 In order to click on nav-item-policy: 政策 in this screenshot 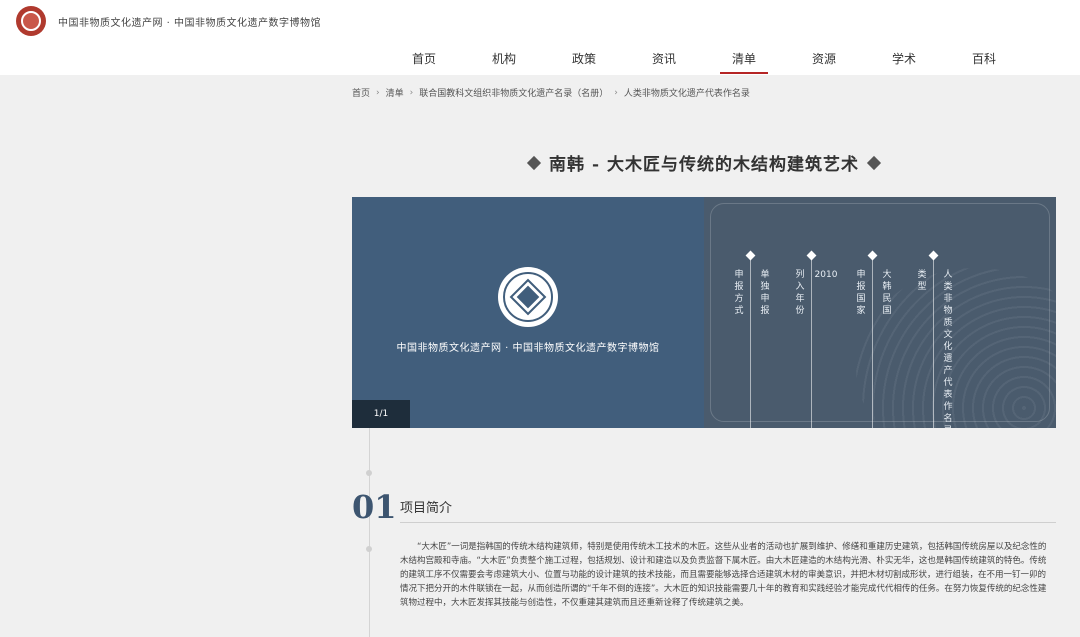, I will do `click(584, 62)`.